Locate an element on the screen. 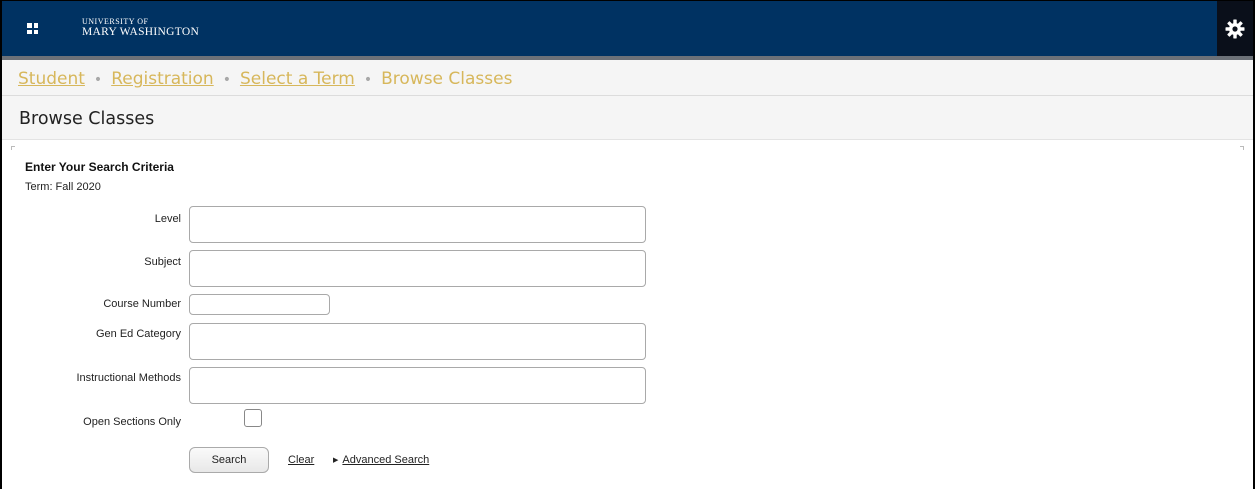 The image size is (1255, 489). advanced-search-link: ▶ Advanced Search is located at coordinates (381, 460).